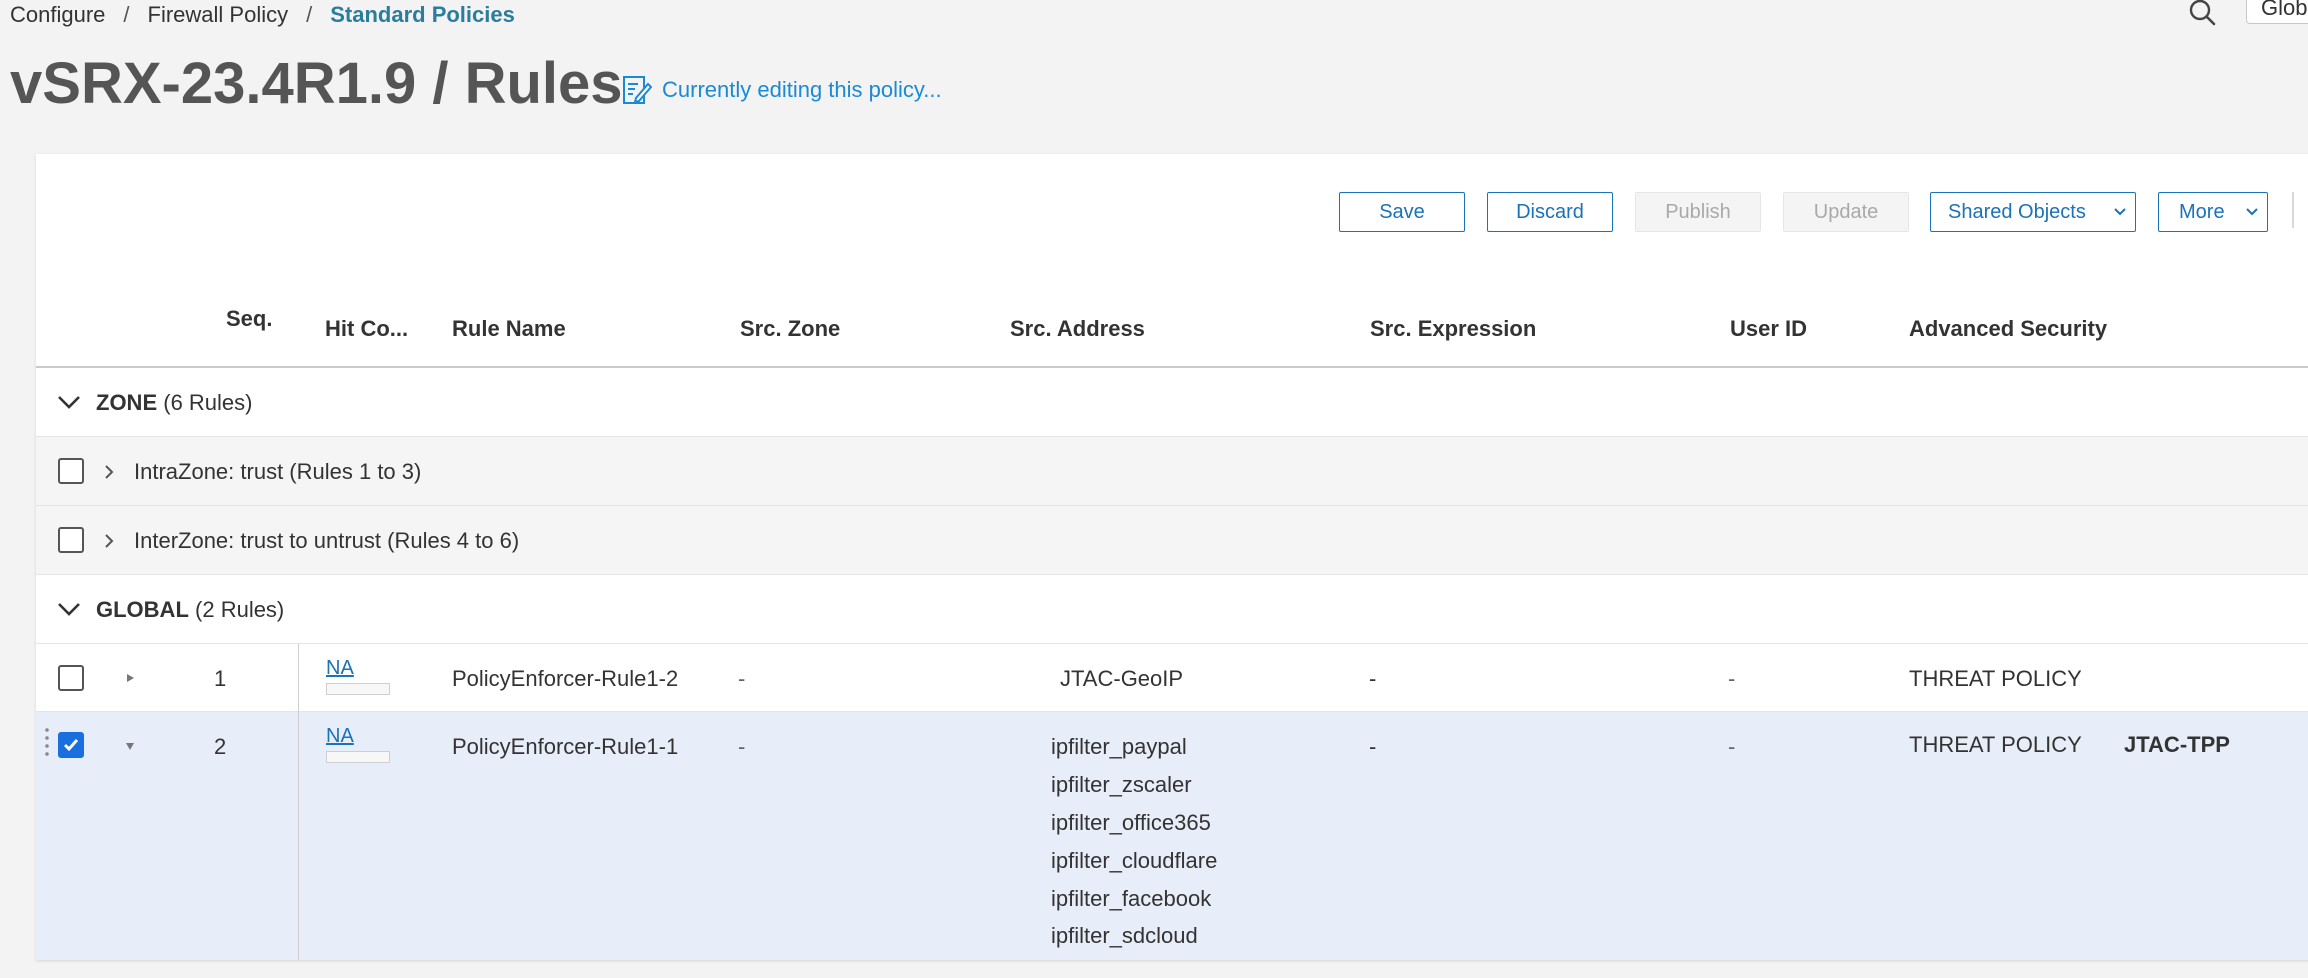 This screenshot has width=2308, height=978. What do you see at coordinates (316, 83) in the screenshot?
I see `page-title: vSRX-23.4R1.9 / Rules` at bounding box center [316, 83].